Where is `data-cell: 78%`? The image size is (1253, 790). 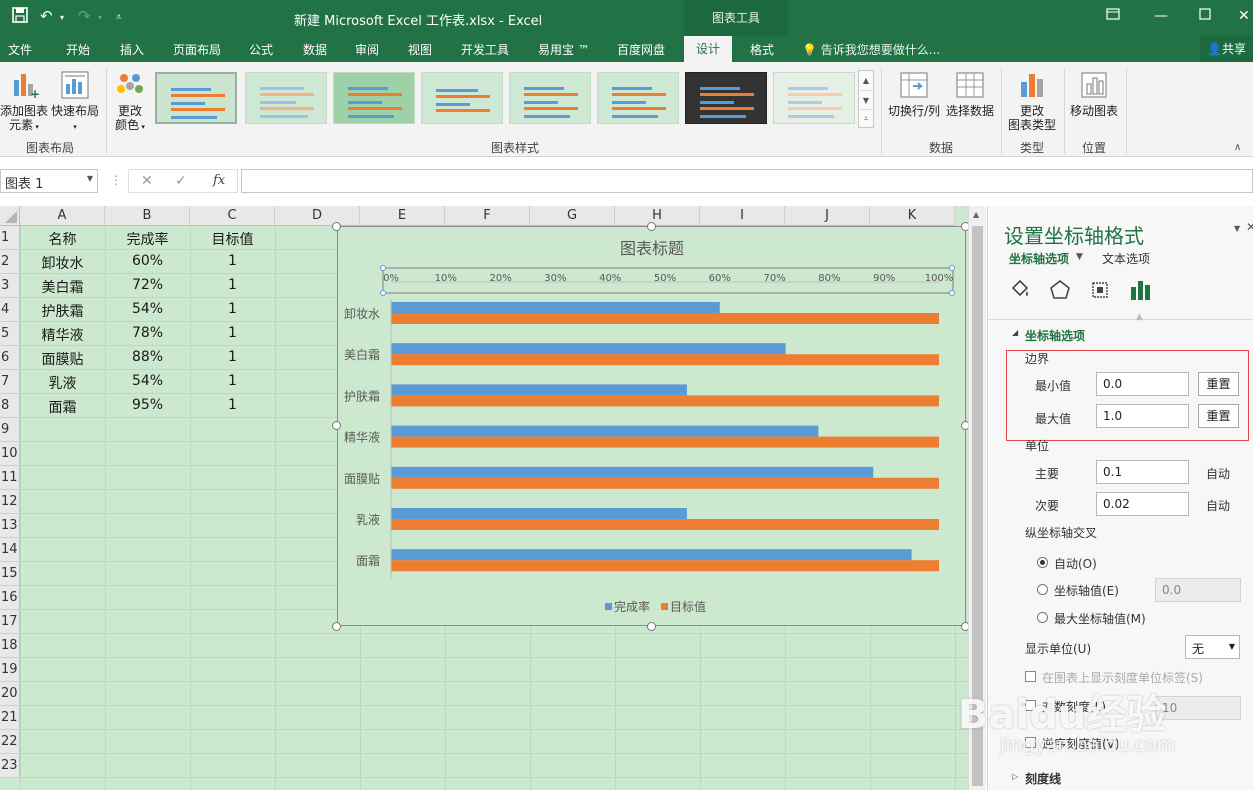 data-cell: 78% is located at coordinates (147, 333).